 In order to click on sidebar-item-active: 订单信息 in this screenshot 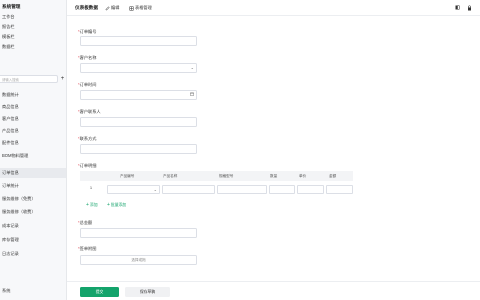, I will do `click(33, 173)`.